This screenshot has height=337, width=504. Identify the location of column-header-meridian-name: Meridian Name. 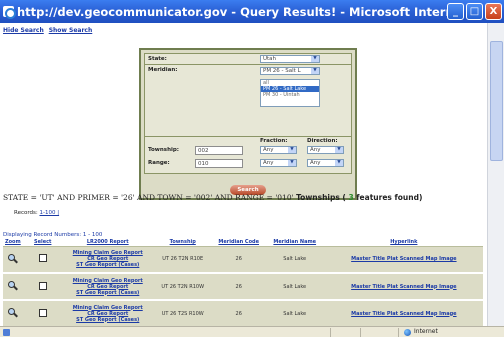
(294, 242).